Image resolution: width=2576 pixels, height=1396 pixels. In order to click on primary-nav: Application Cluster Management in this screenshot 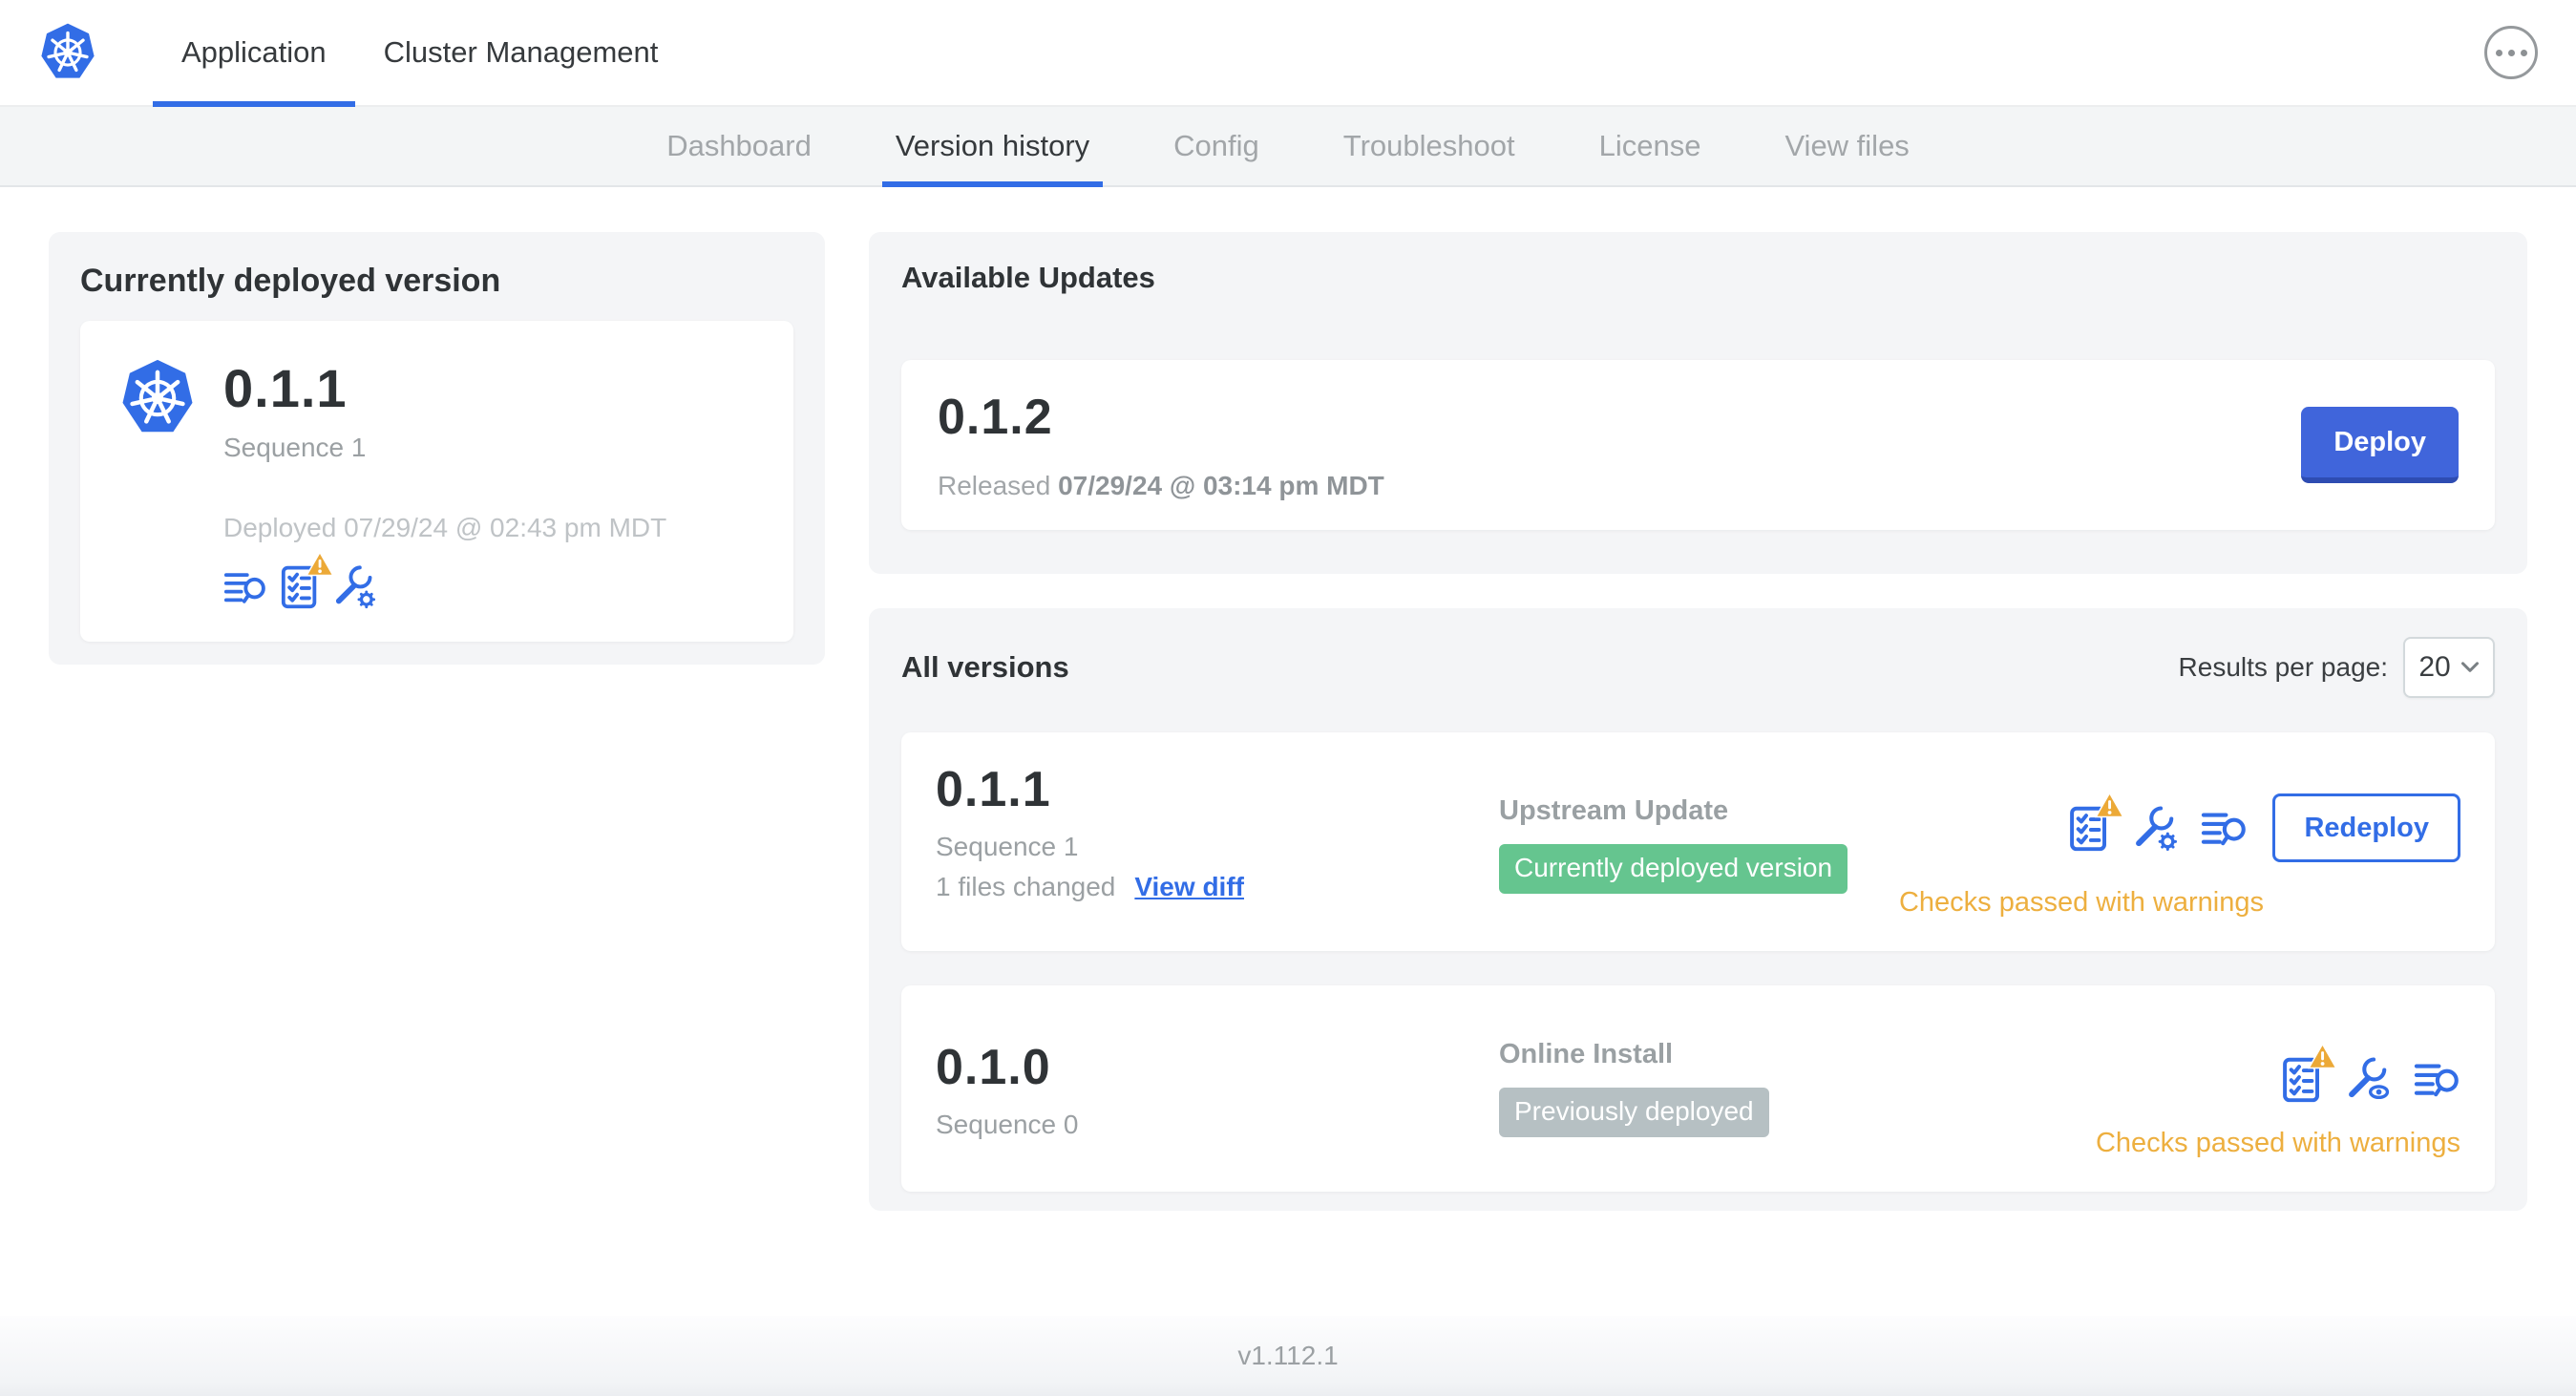, I will do `click(420, 53)`.